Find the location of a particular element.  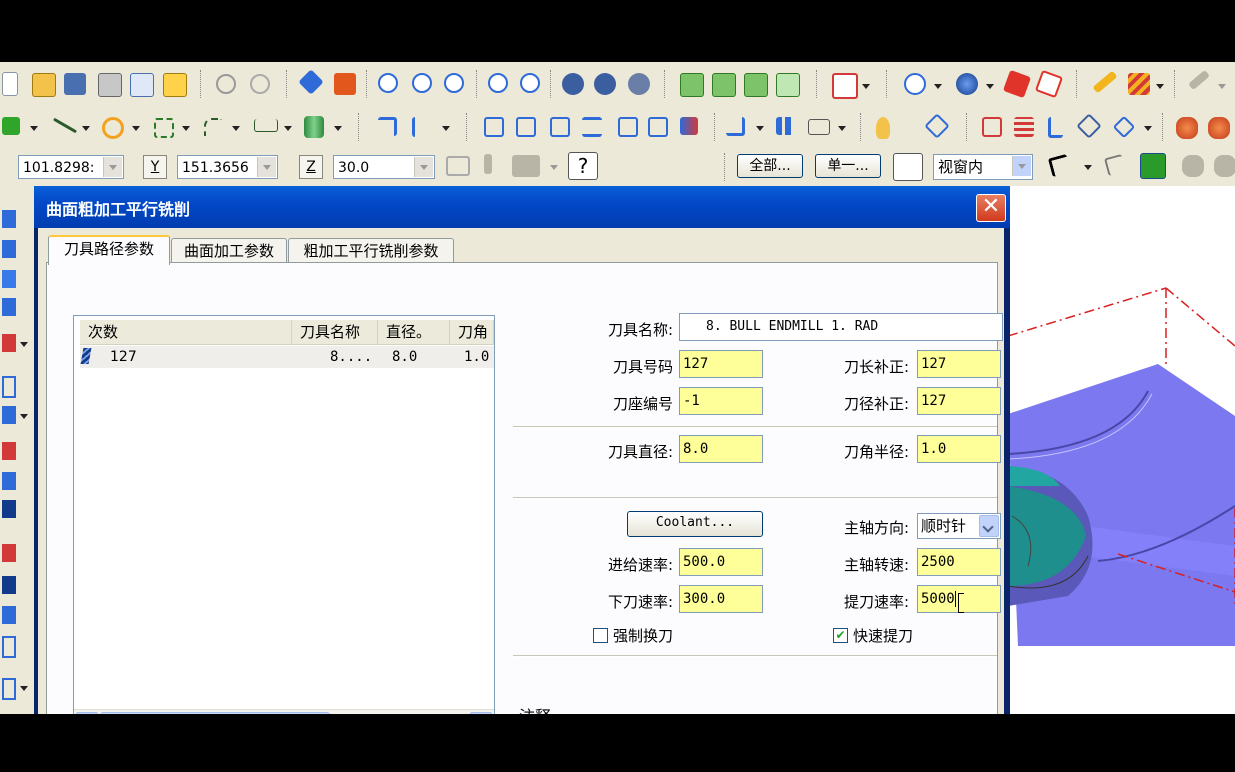

force-tool-change-checkbox is located at coordinates (600, 635).